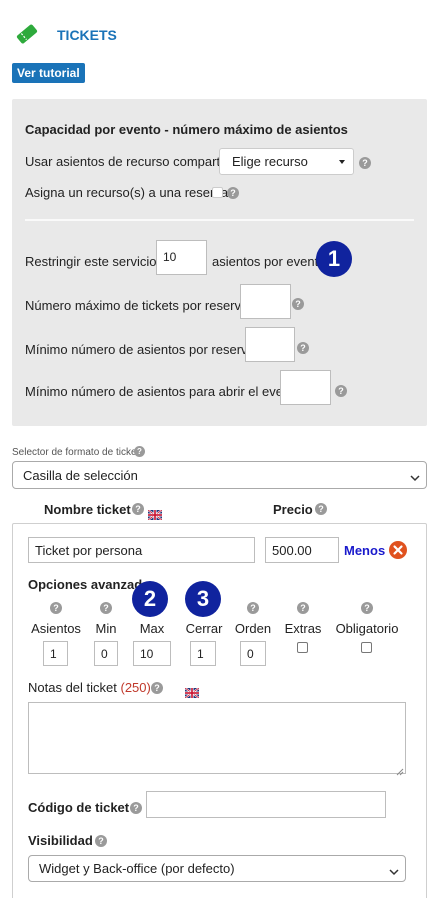 This screenshot has width=438, height=898. What do you see at coordinates (398, 550) in the screenshot?
I see `close-icon` at bounding box center [398, 550].